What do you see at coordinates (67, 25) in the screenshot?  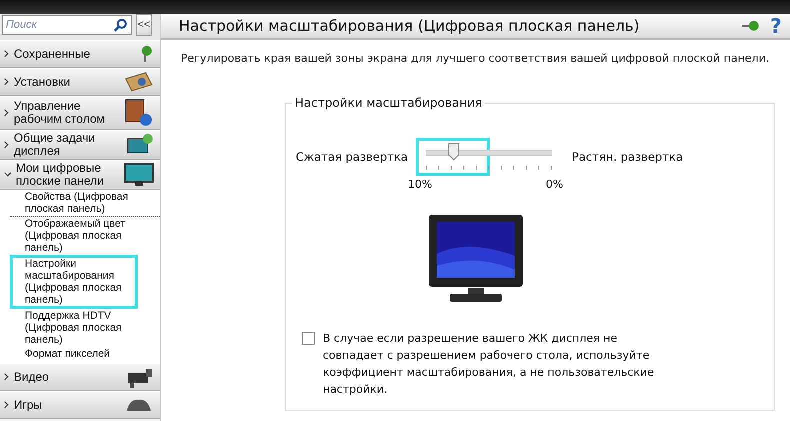 I see `search-field: Поиск` at bounding box center [67, 25].